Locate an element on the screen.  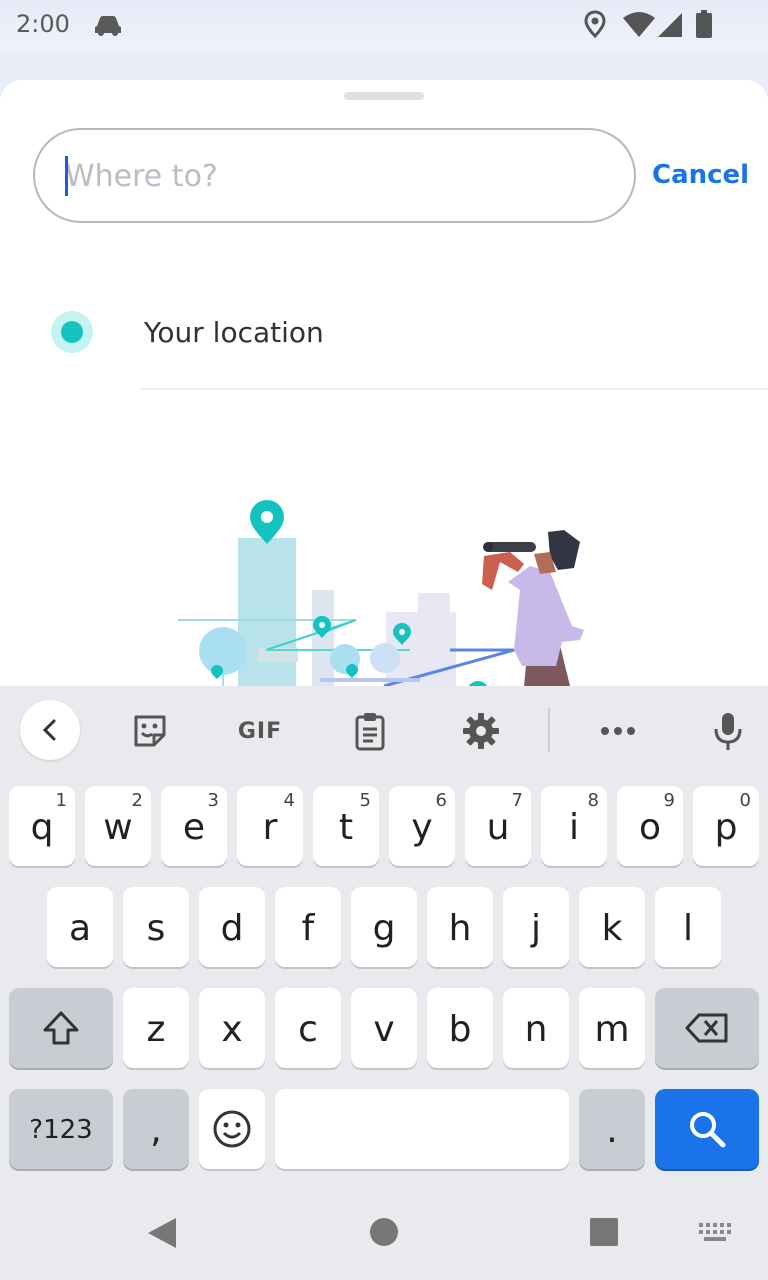
sticker-button is located at coordinates (150, 731).